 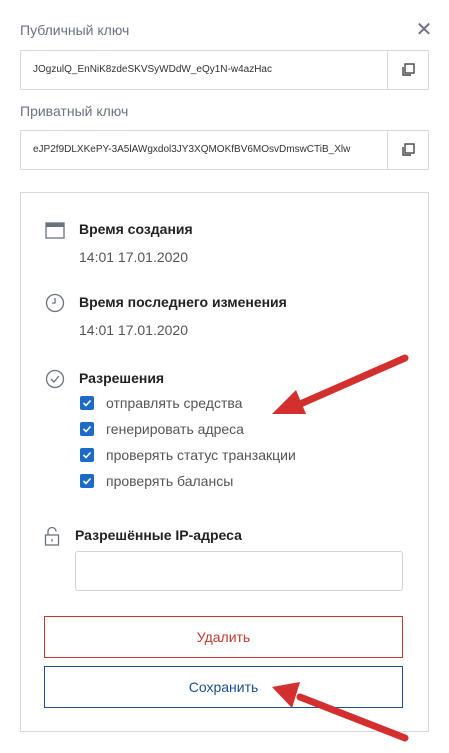 I want to click on public-key-value: JOgzulQ_EnNiK8zdeSKVSyWDdW_eQy1N-w4azHac, so click(x=152, y=69).